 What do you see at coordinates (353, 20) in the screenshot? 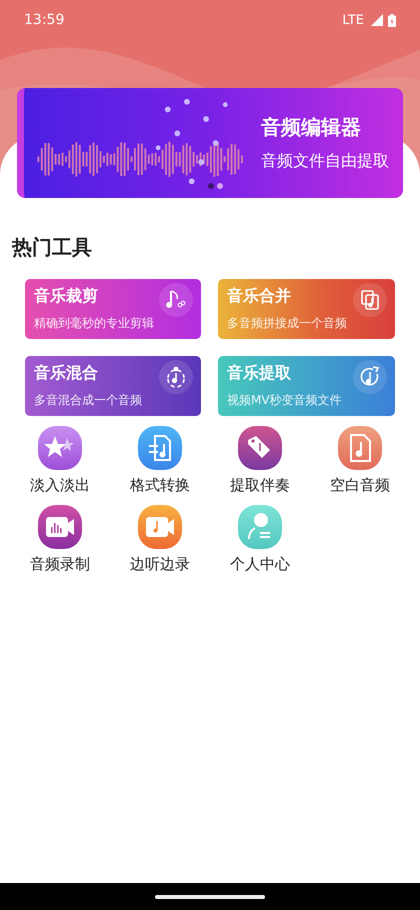
I see `network-label: LTE` at bounding box center [353, 20].